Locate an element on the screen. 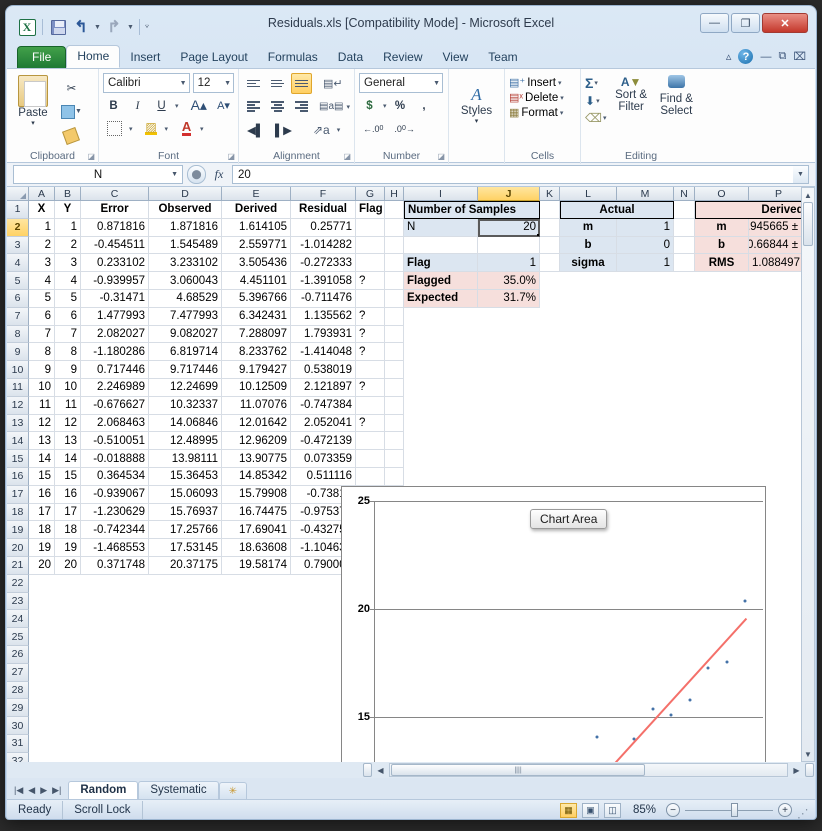 Image resolution: width=822 pixels, height=831 pixels. cell-E: 19.58174 is located at coordinates (256, 565).